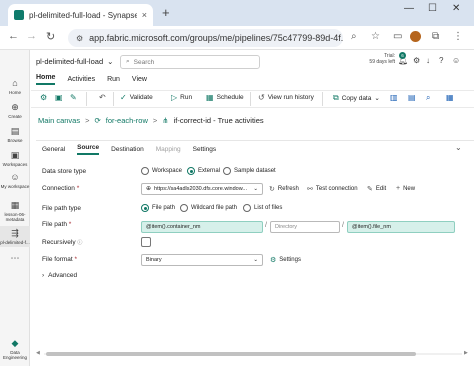  Describe the element at coordinates (127, 149) in the screenshot. I see `tab-destination: Destination` at that location.